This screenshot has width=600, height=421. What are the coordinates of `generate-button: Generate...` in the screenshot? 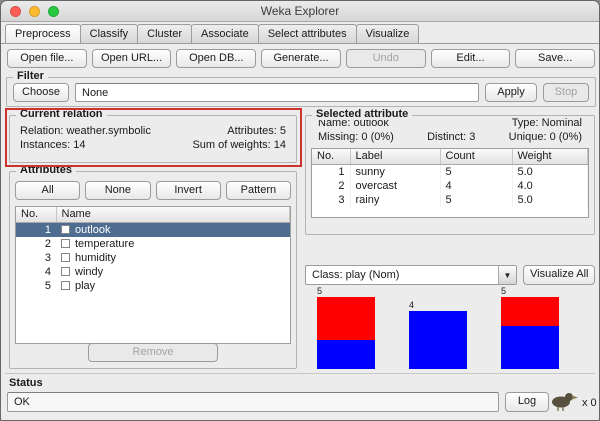 It's located at (301, 58).